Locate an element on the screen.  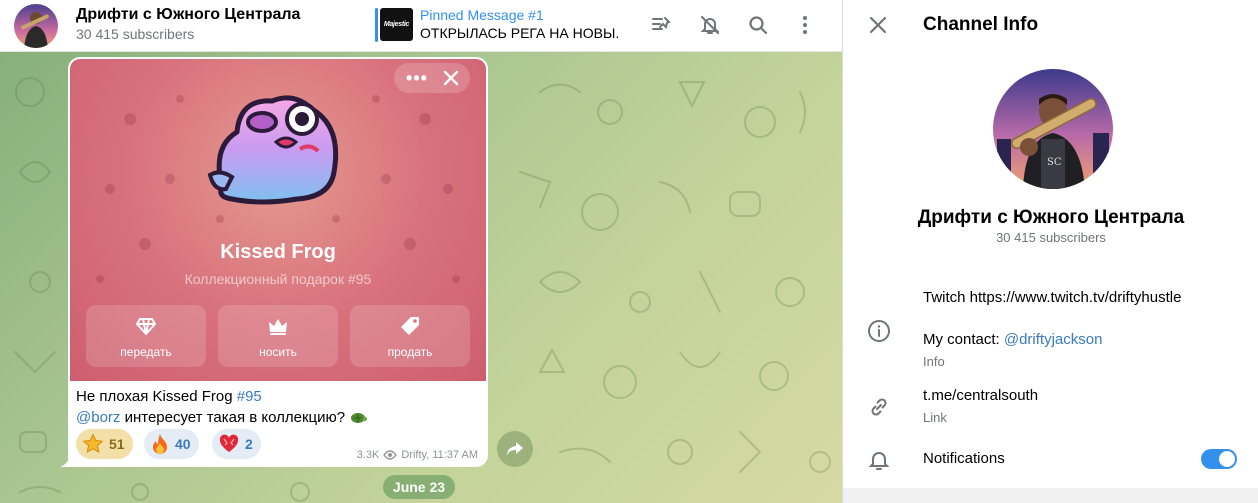
channel-avatar is located at coordinates (36, 26).